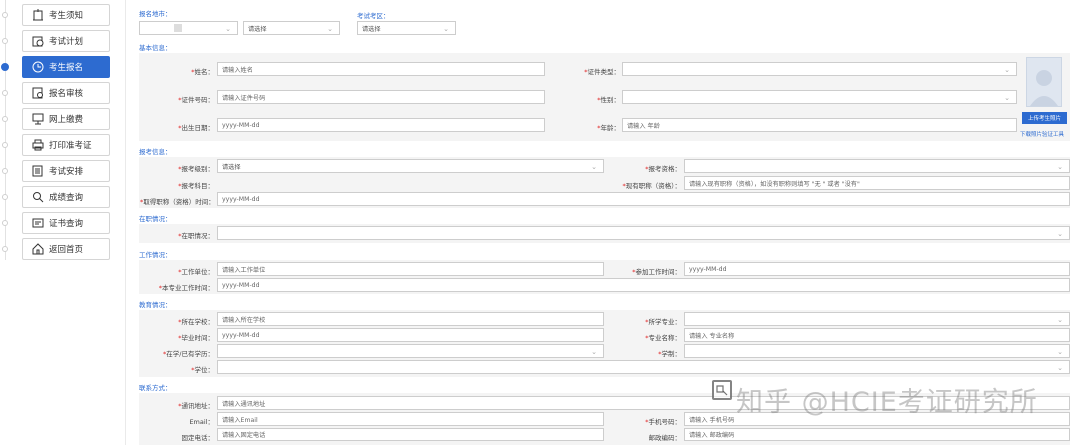 This screenshot has width=1080, height=445. I want to click on sidebar-item-pay: 网上缴费, so click(66, 119).